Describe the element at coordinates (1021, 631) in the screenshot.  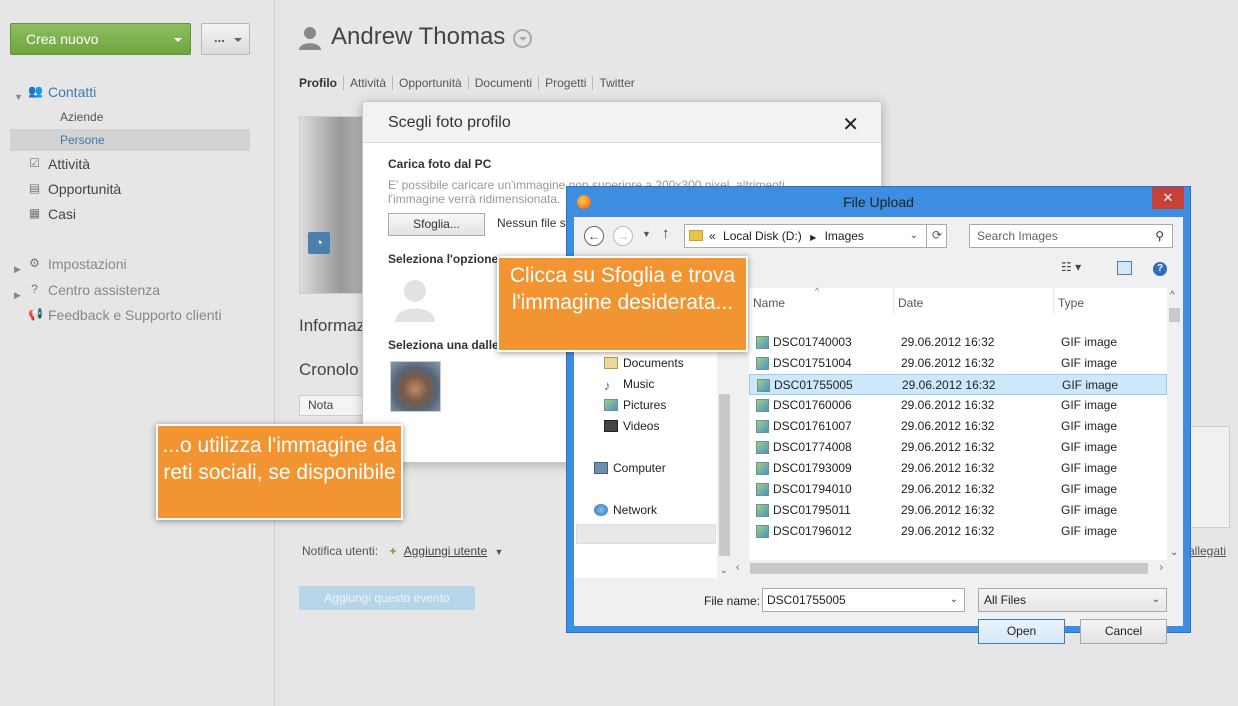
I see `open-button: Open` at that location.